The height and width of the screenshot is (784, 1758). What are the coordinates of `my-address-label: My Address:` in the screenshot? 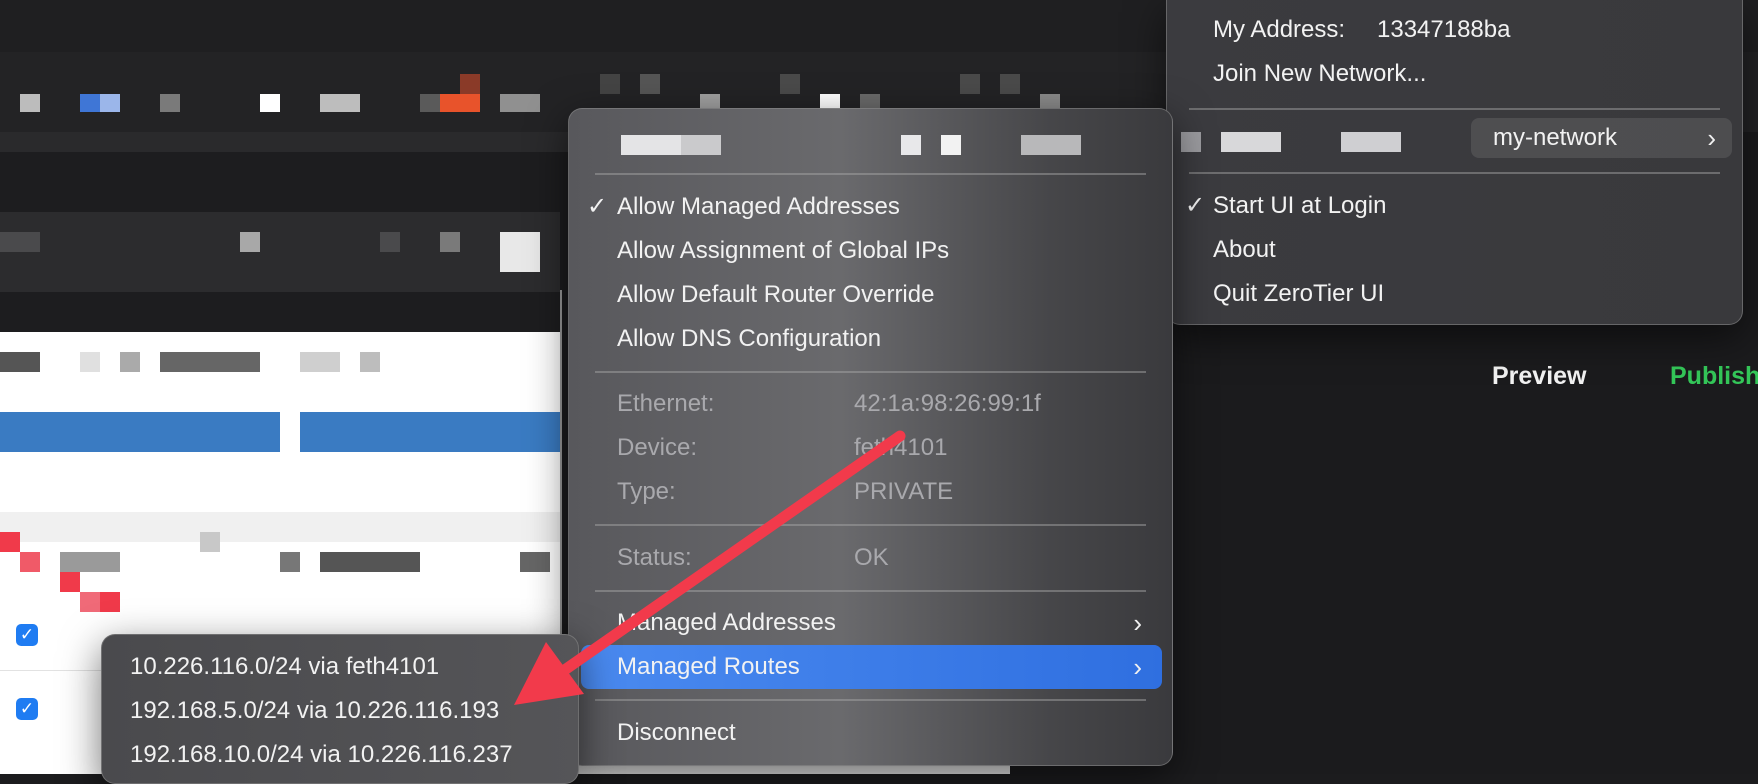 It's located at (1279, 29).